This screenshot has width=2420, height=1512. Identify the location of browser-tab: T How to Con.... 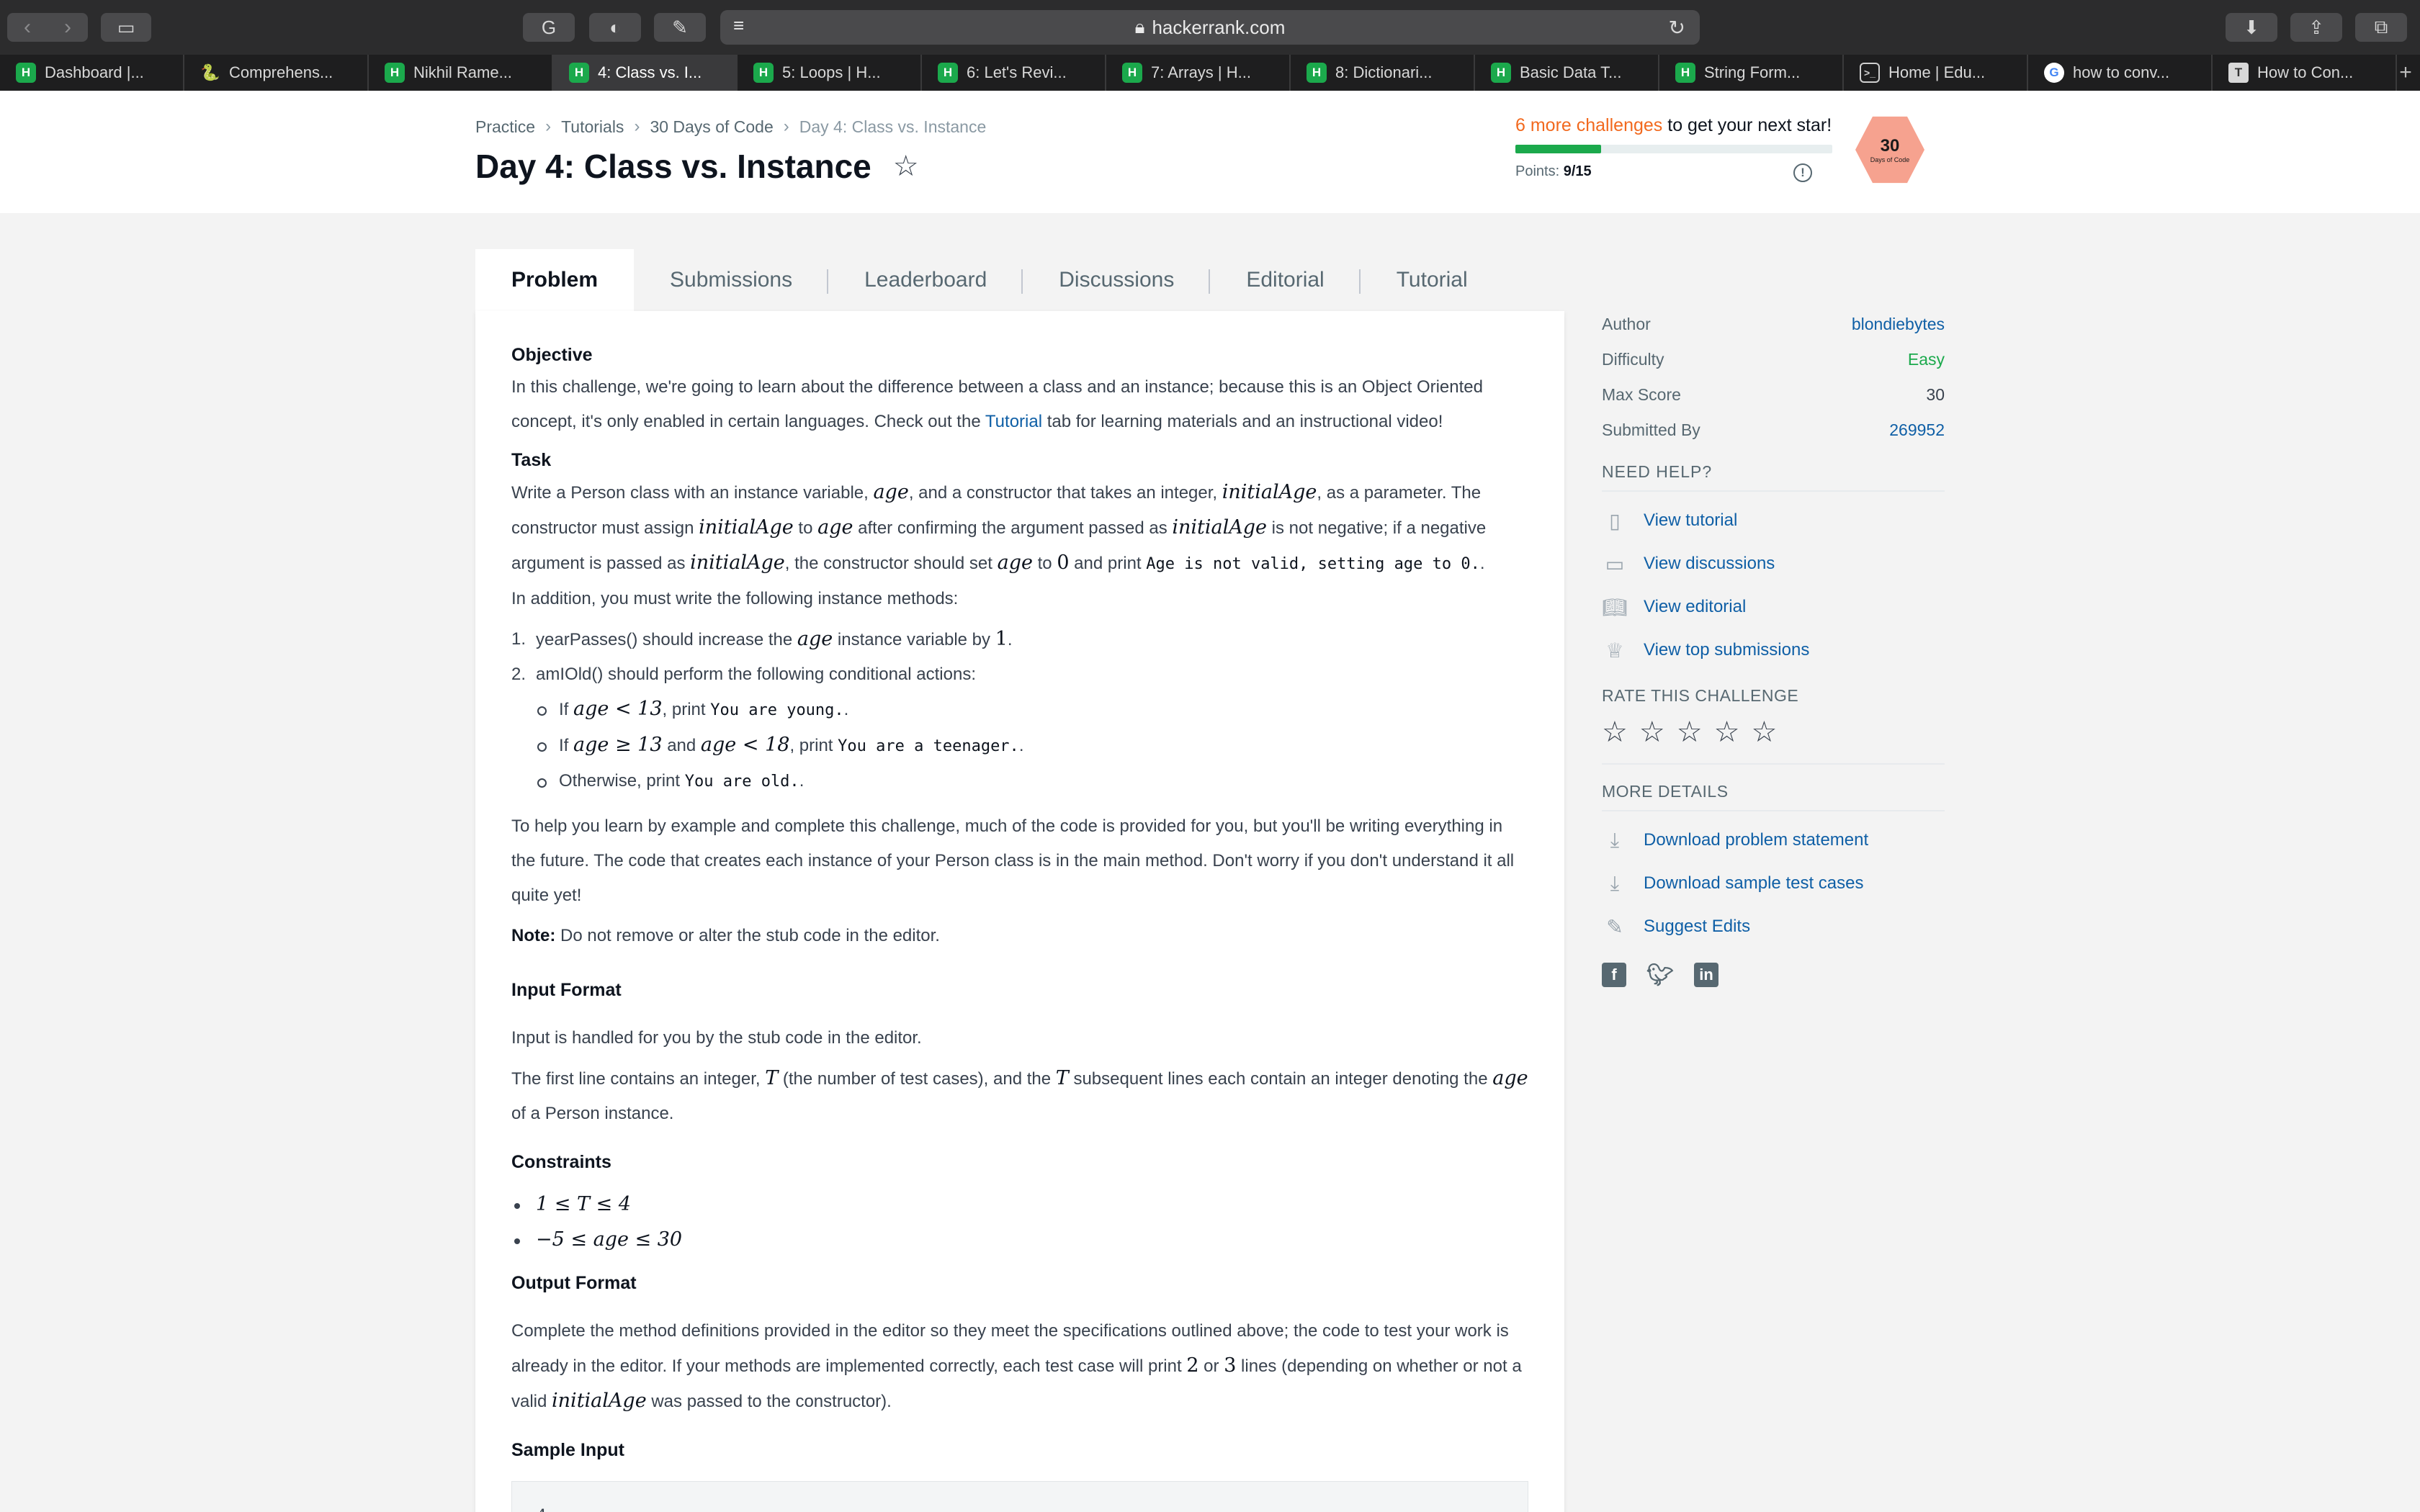
(2305, 73).